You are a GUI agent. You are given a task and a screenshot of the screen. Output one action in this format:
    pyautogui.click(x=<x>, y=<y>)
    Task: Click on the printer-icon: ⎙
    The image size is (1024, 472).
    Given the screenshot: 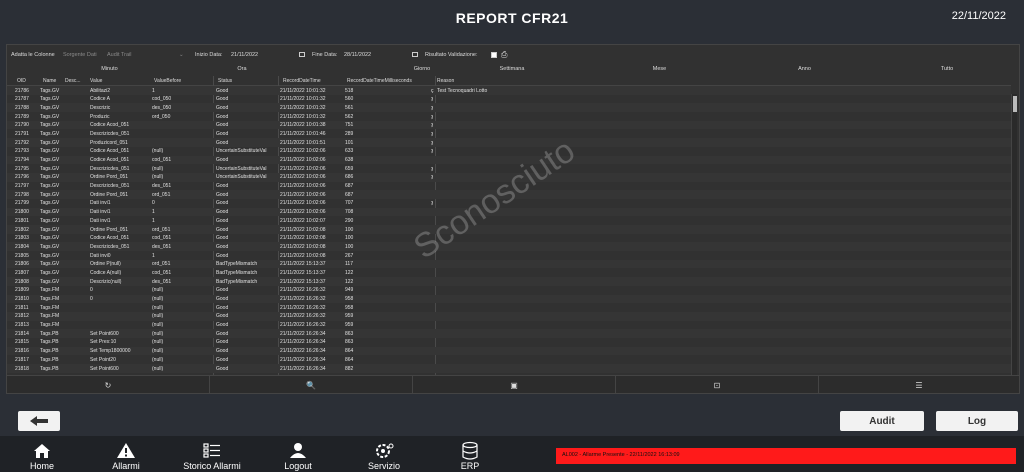 What is the action you would take?
    pyautogui.click(x=504, y=55)
    